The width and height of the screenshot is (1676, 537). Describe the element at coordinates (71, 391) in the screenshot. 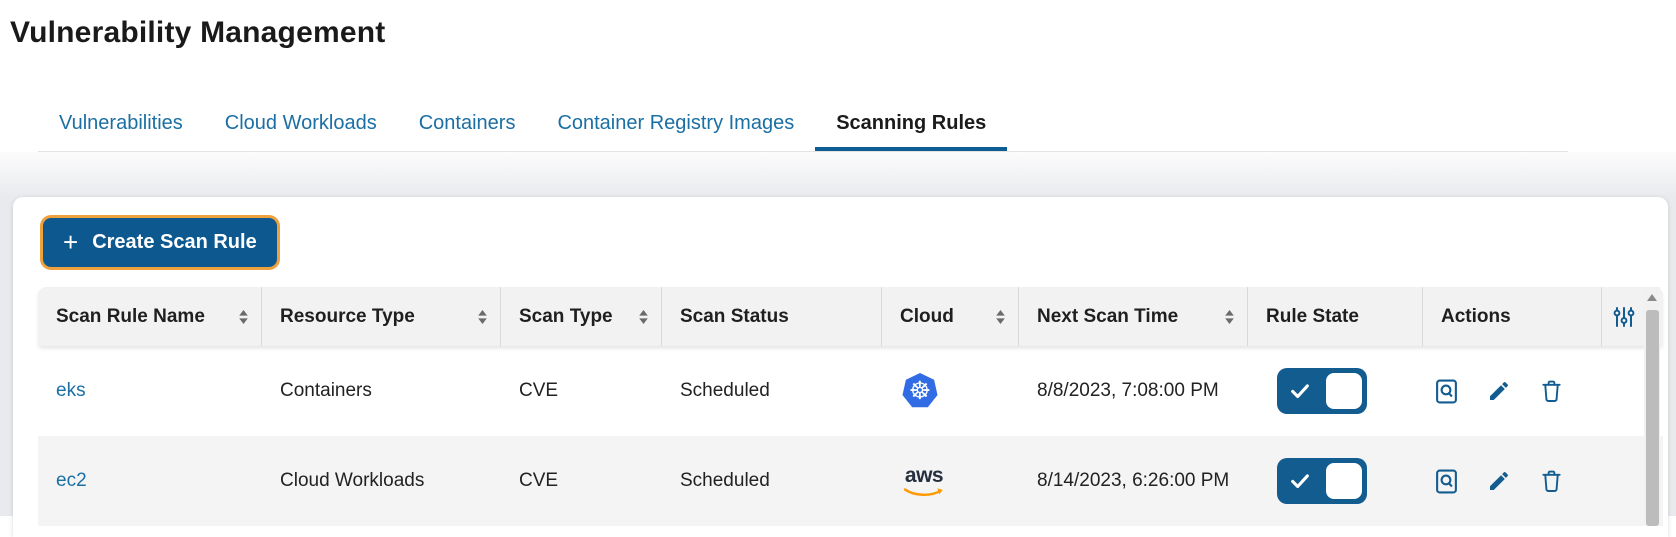

I see `scan-rule-name-link: eks` at that location.